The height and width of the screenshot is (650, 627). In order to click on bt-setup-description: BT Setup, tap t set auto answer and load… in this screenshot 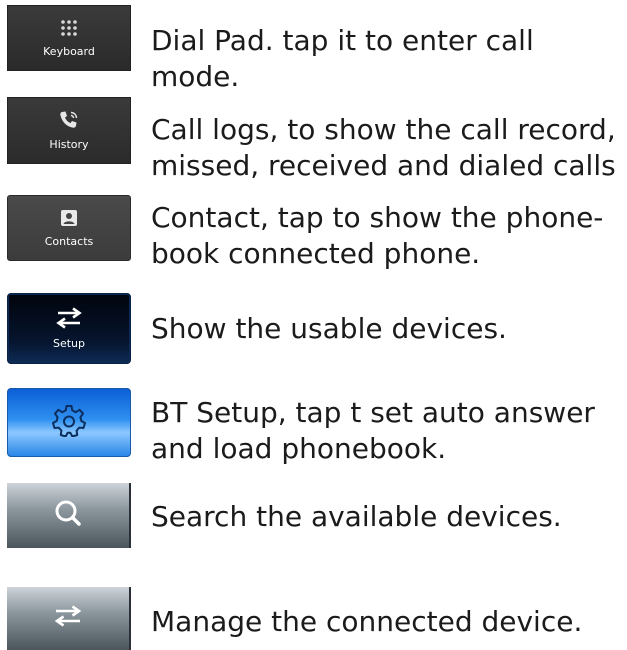, I will do `click(373, 430)`.